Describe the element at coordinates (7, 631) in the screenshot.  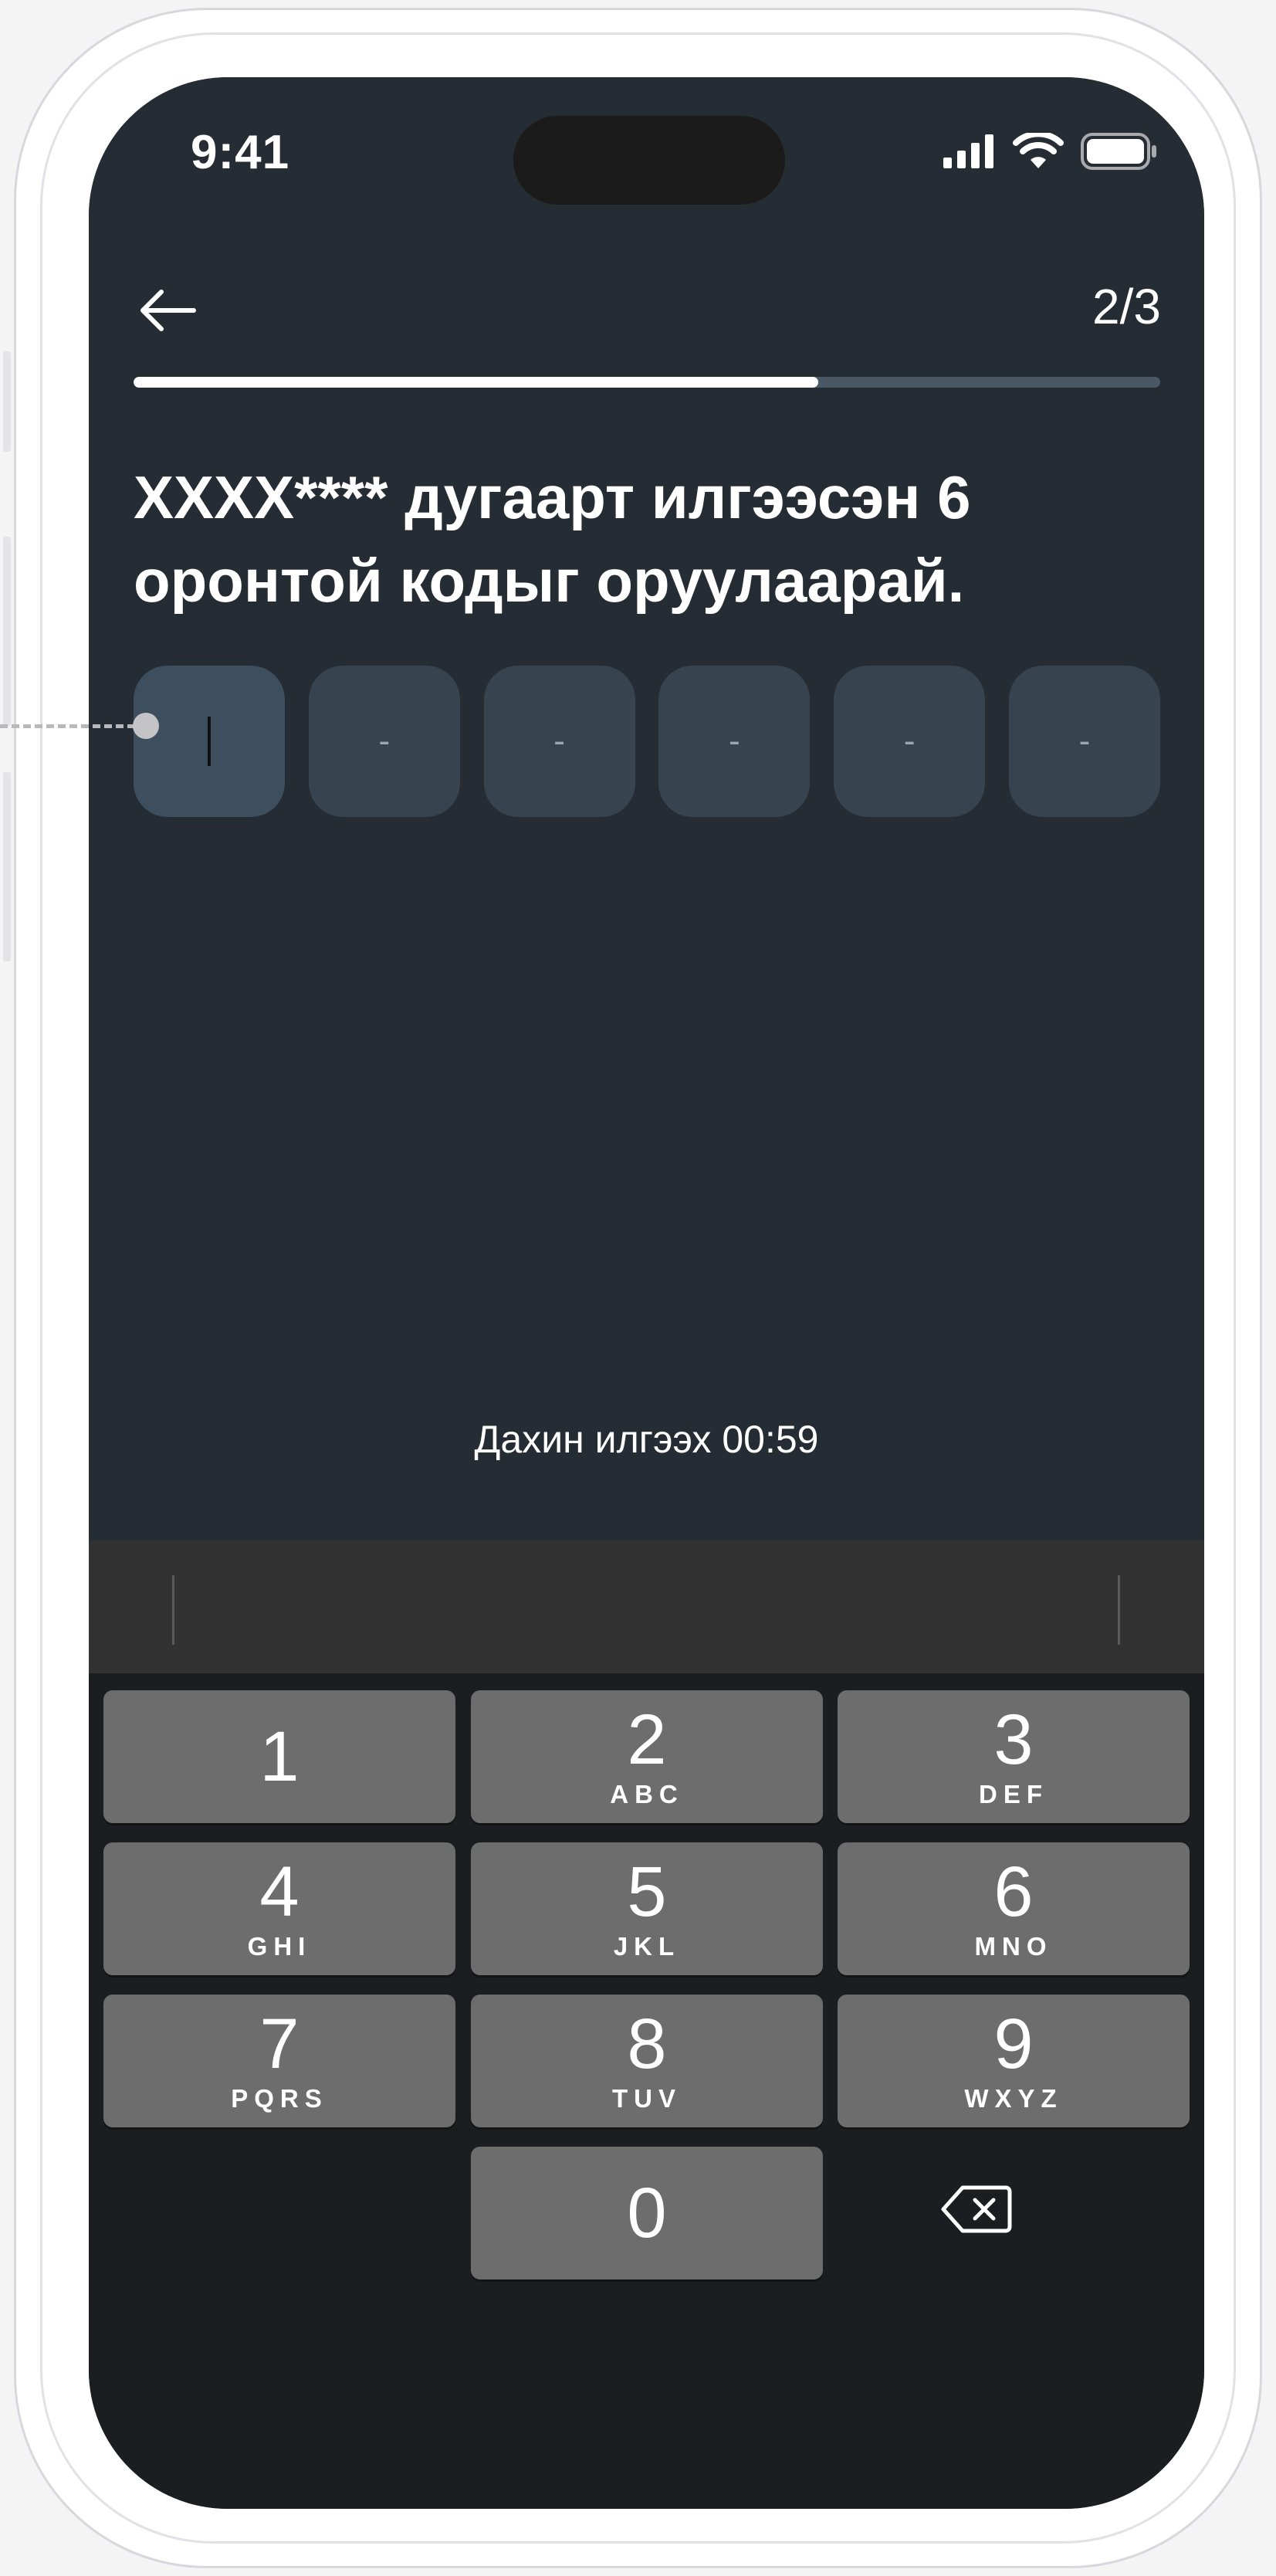
I see `side-button-volume-up` at that location.